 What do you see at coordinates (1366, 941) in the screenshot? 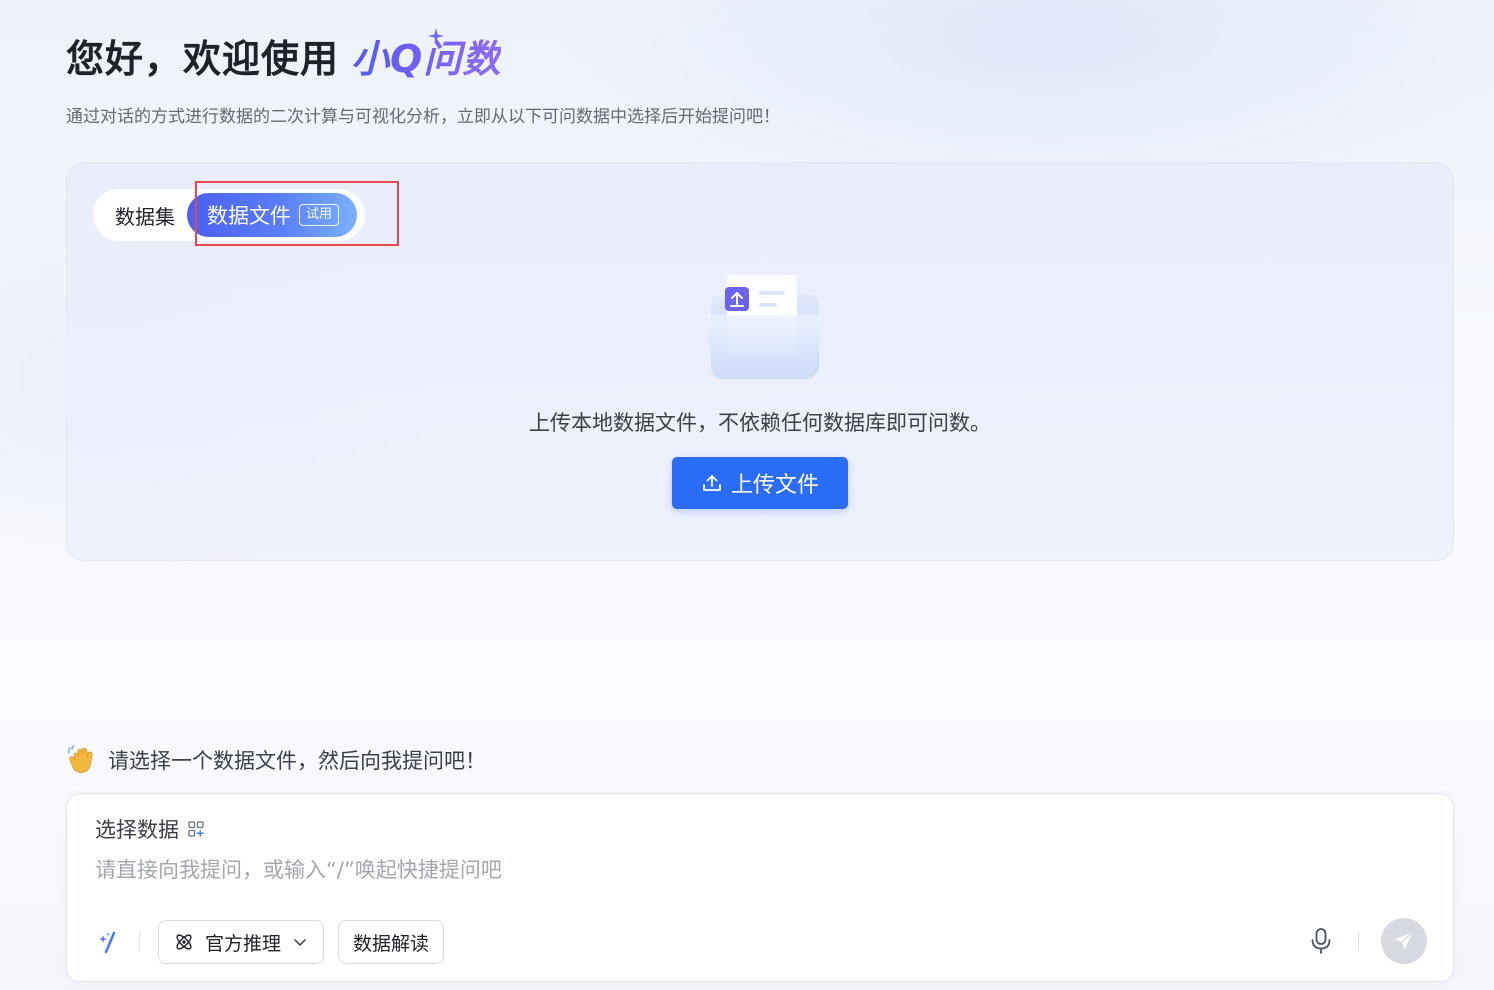
I see `composer-actions` at bounding box center [1366, 941].